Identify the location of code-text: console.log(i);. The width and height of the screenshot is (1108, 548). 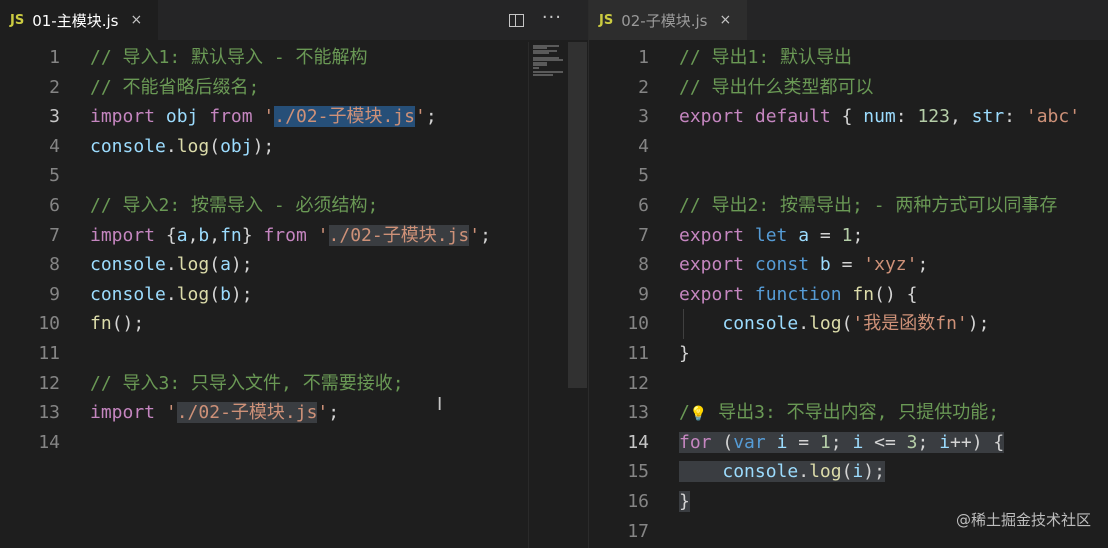
(782, 472).